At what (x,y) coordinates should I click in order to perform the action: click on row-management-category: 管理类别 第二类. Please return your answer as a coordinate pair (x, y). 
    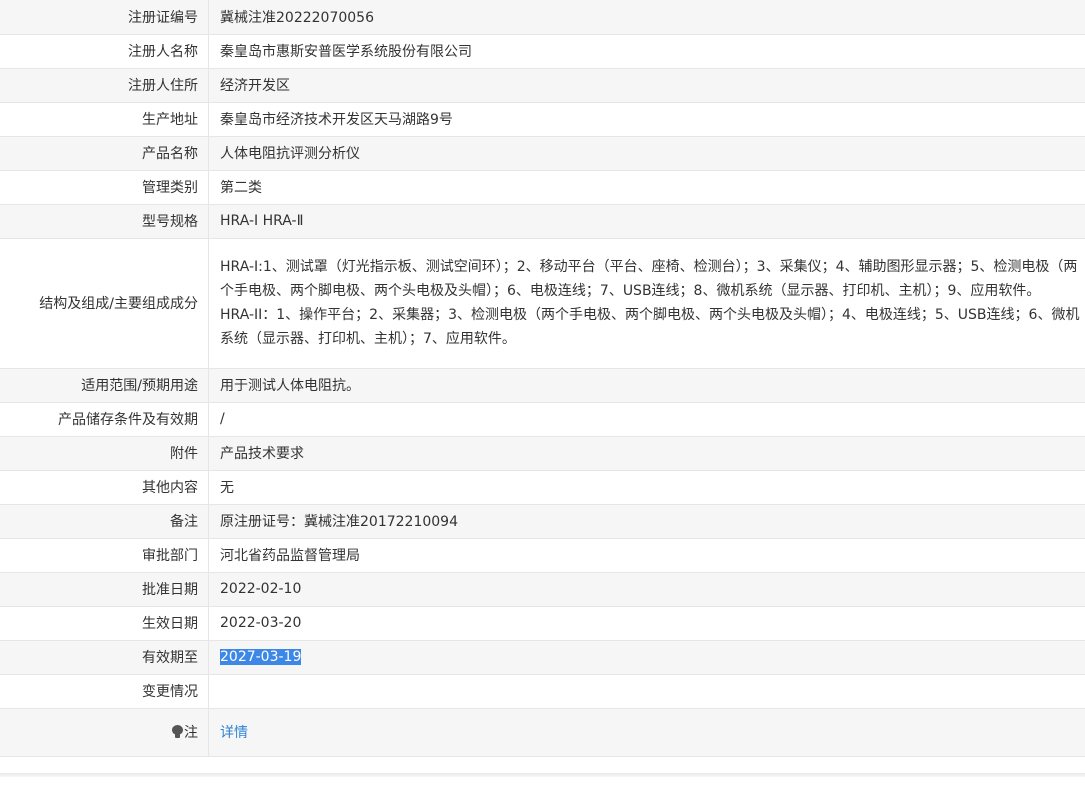
    Looking at the image, I should click on (542, 187).